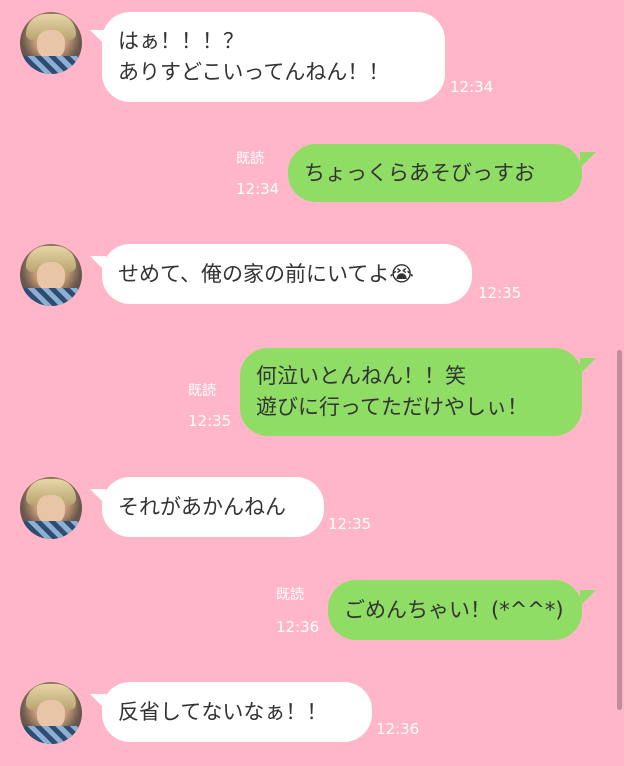 This screenshot has width=624, height=766. Describe the element at coordinates (254, 56) in the screenshot. I see `message-text: はぁ！！！？ ありすどこいってんねん！！` at that location.